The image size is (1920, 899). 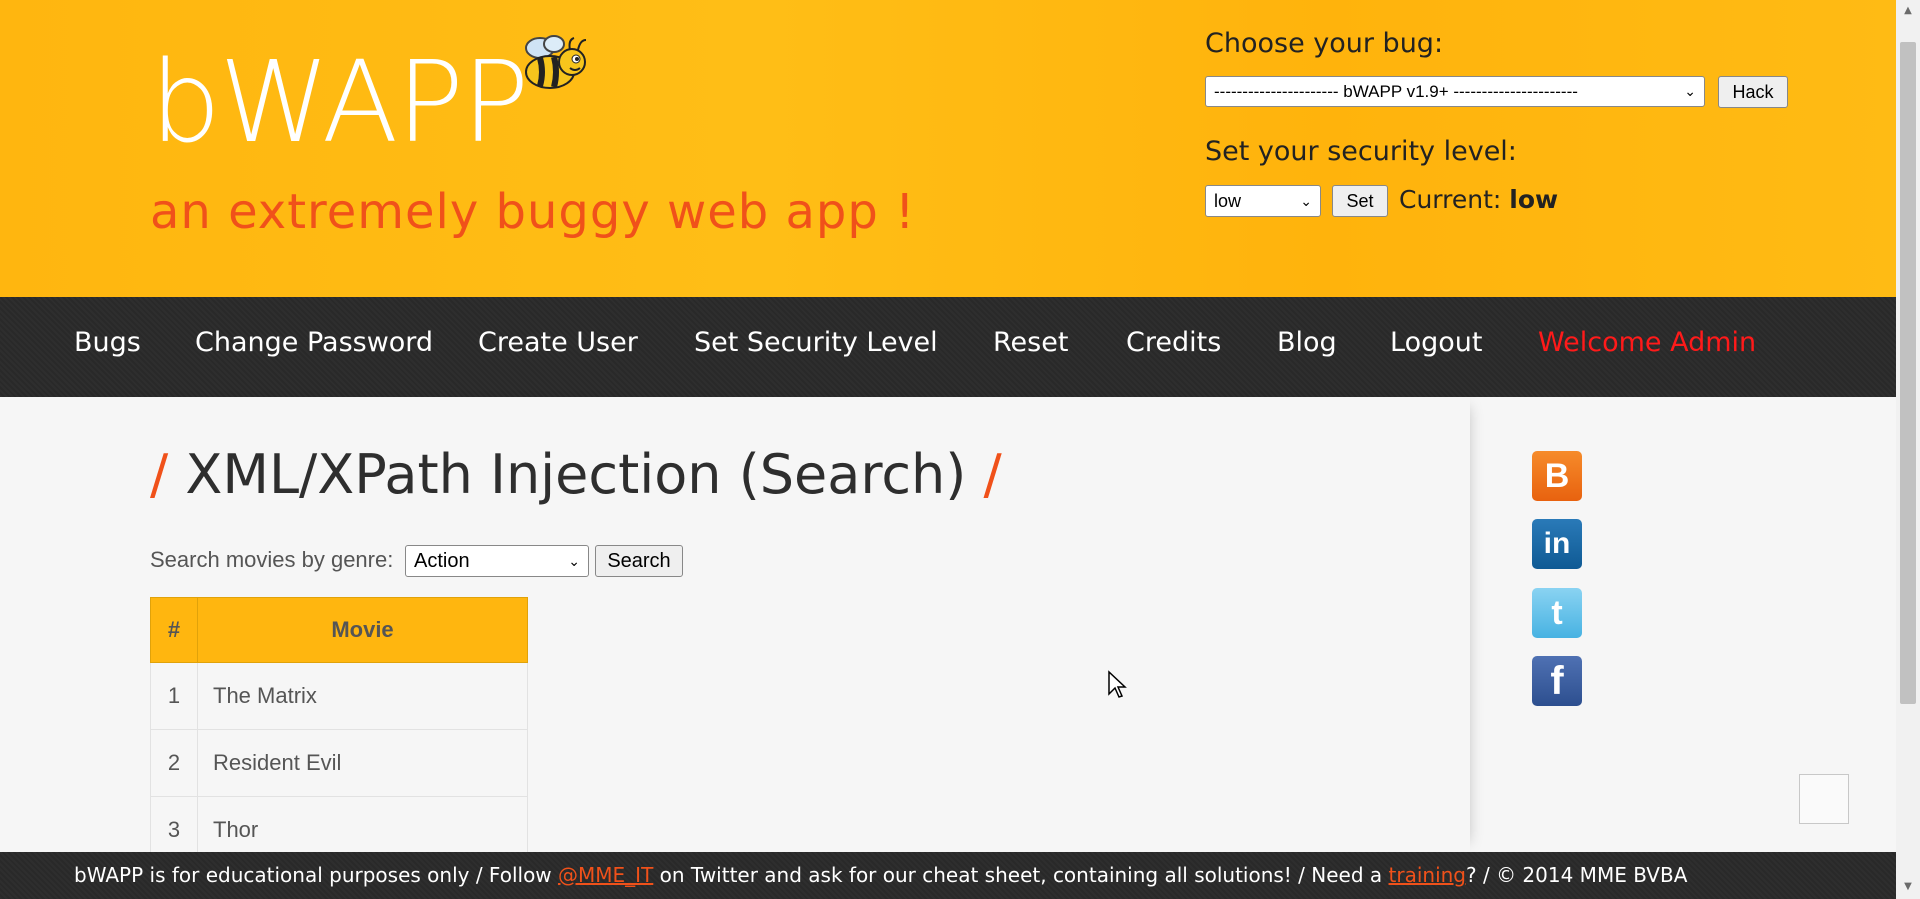 I want to click on table-header-movie: Movie, so click(x=362, y=630).